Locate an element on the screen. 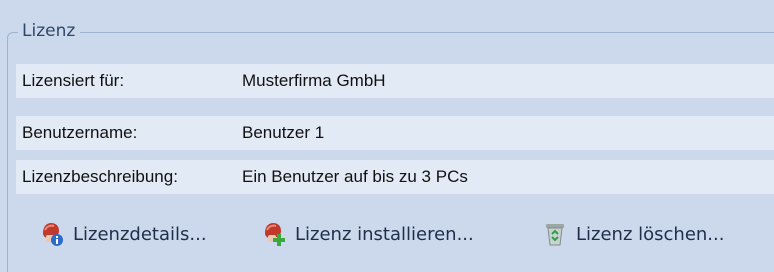 The image size is (774, 272). info-value-licensed-for: Musterfirma GmbH is located at coordinates (314, 80).